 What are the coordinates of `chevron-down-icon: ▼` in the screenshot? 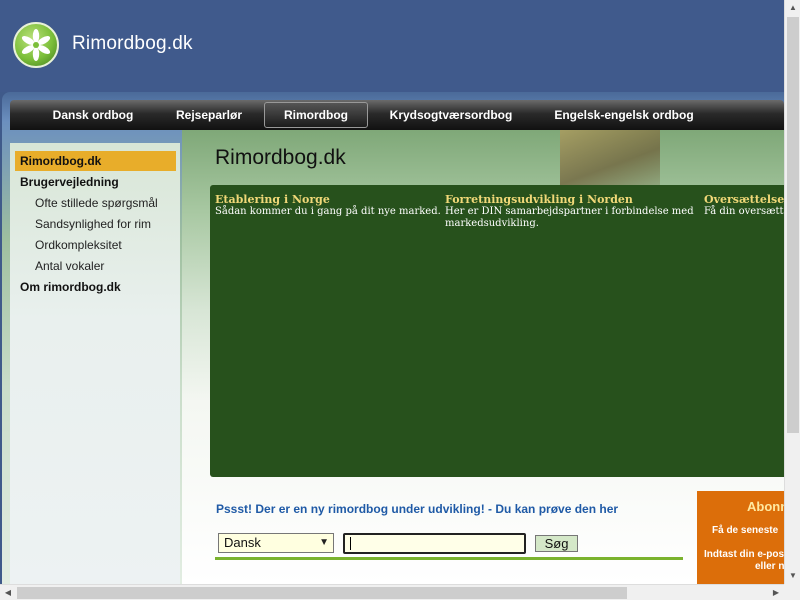 It's located at (324, 542).